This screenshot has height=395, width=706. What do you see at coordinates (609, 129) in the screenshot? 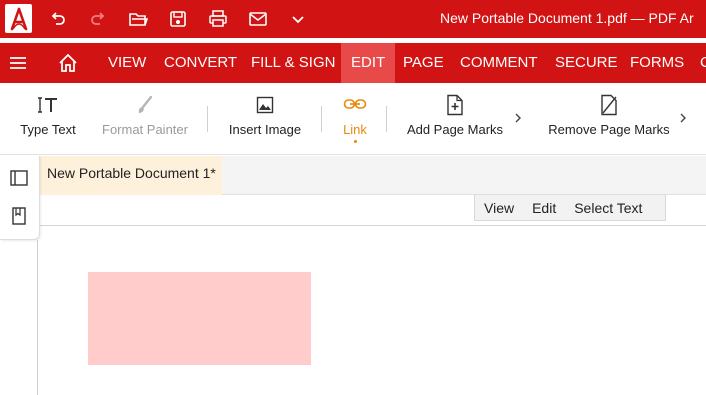
I see `remove-page-marks-label: Remove Page Marks` at bounding box center [609, 129].